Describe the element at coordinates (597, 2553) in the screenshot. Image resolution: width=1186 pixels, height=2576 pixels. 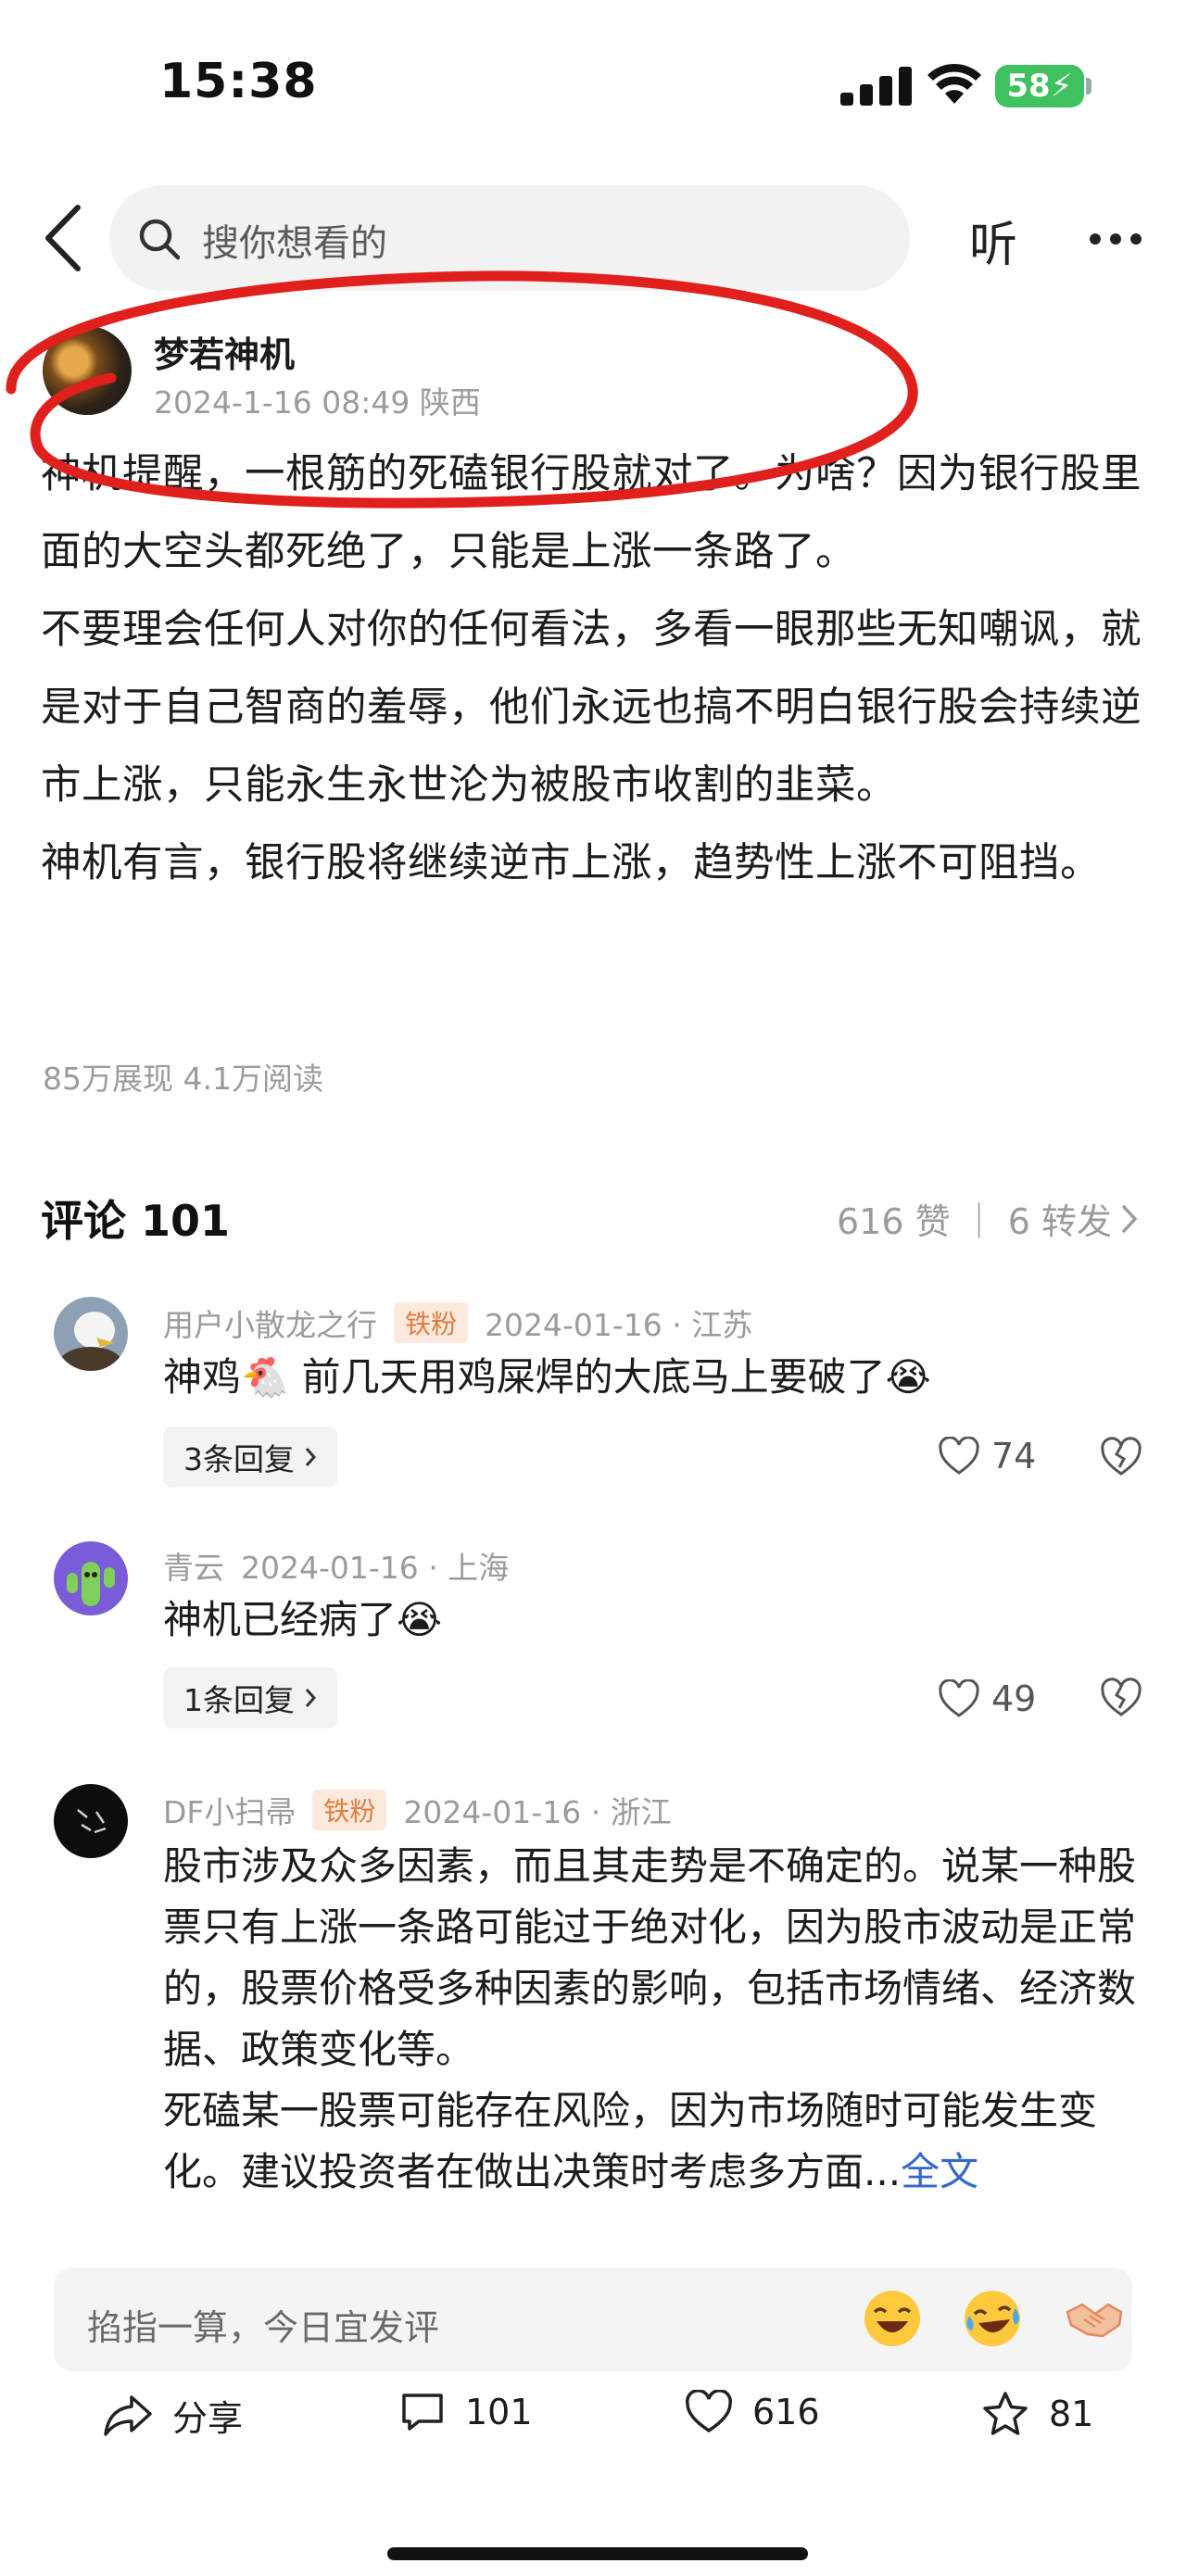
I see `home-indicator` at that location.